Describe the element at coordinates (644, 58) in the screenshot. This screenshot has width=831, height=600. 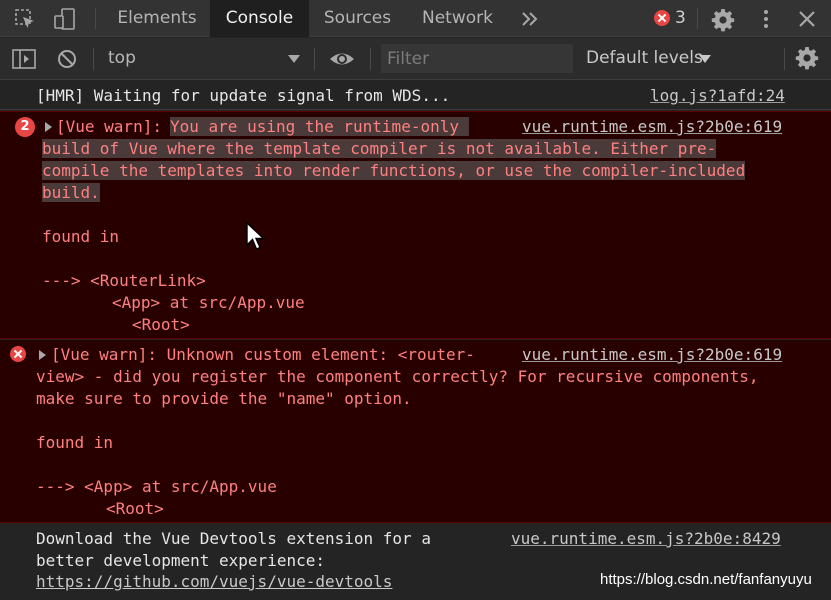
I see `log-levels-dropdown: Default levels` at that location.